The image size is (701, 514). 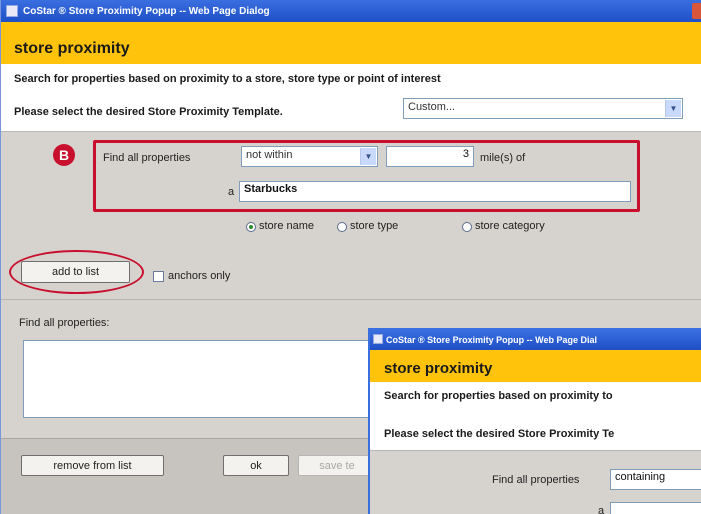 What do you see at coordinates (351, 299) in the screenshot?
I see `section-divider` at bounding box center [351, 299].